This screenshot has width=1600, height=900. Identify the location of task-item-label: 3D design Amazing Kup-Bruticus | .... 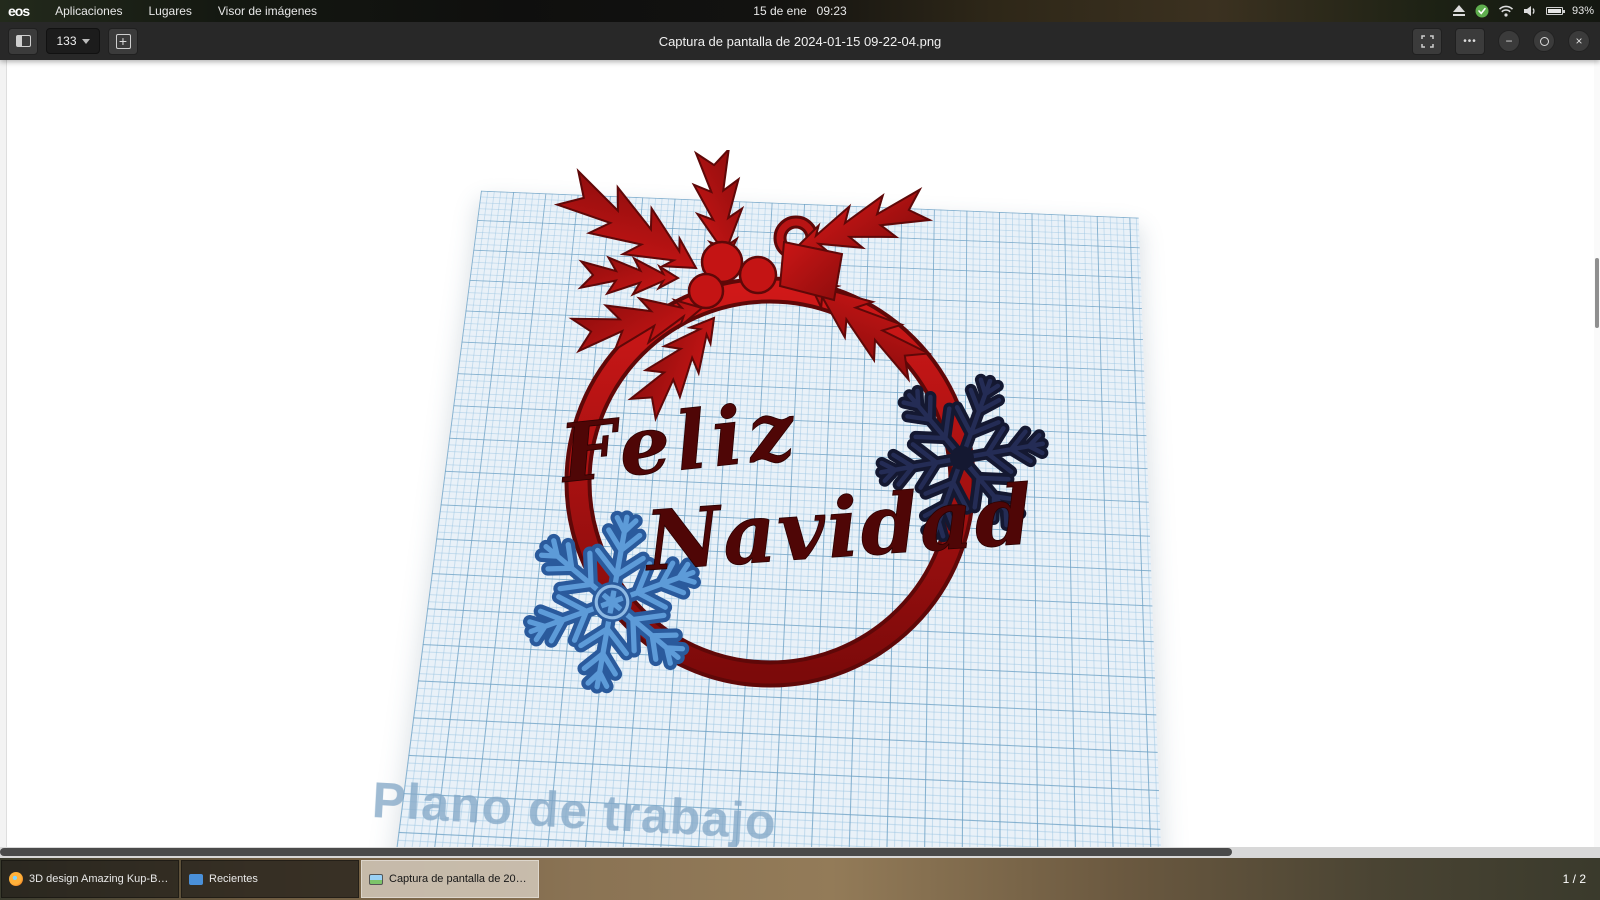
(100, 879).